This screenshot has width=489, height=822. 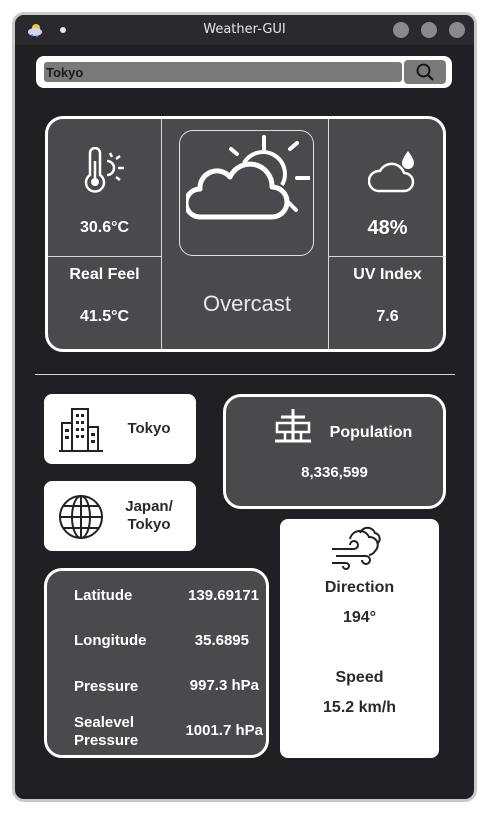 I want to click on humidity-value: 48%, so click(x=387, y=228).